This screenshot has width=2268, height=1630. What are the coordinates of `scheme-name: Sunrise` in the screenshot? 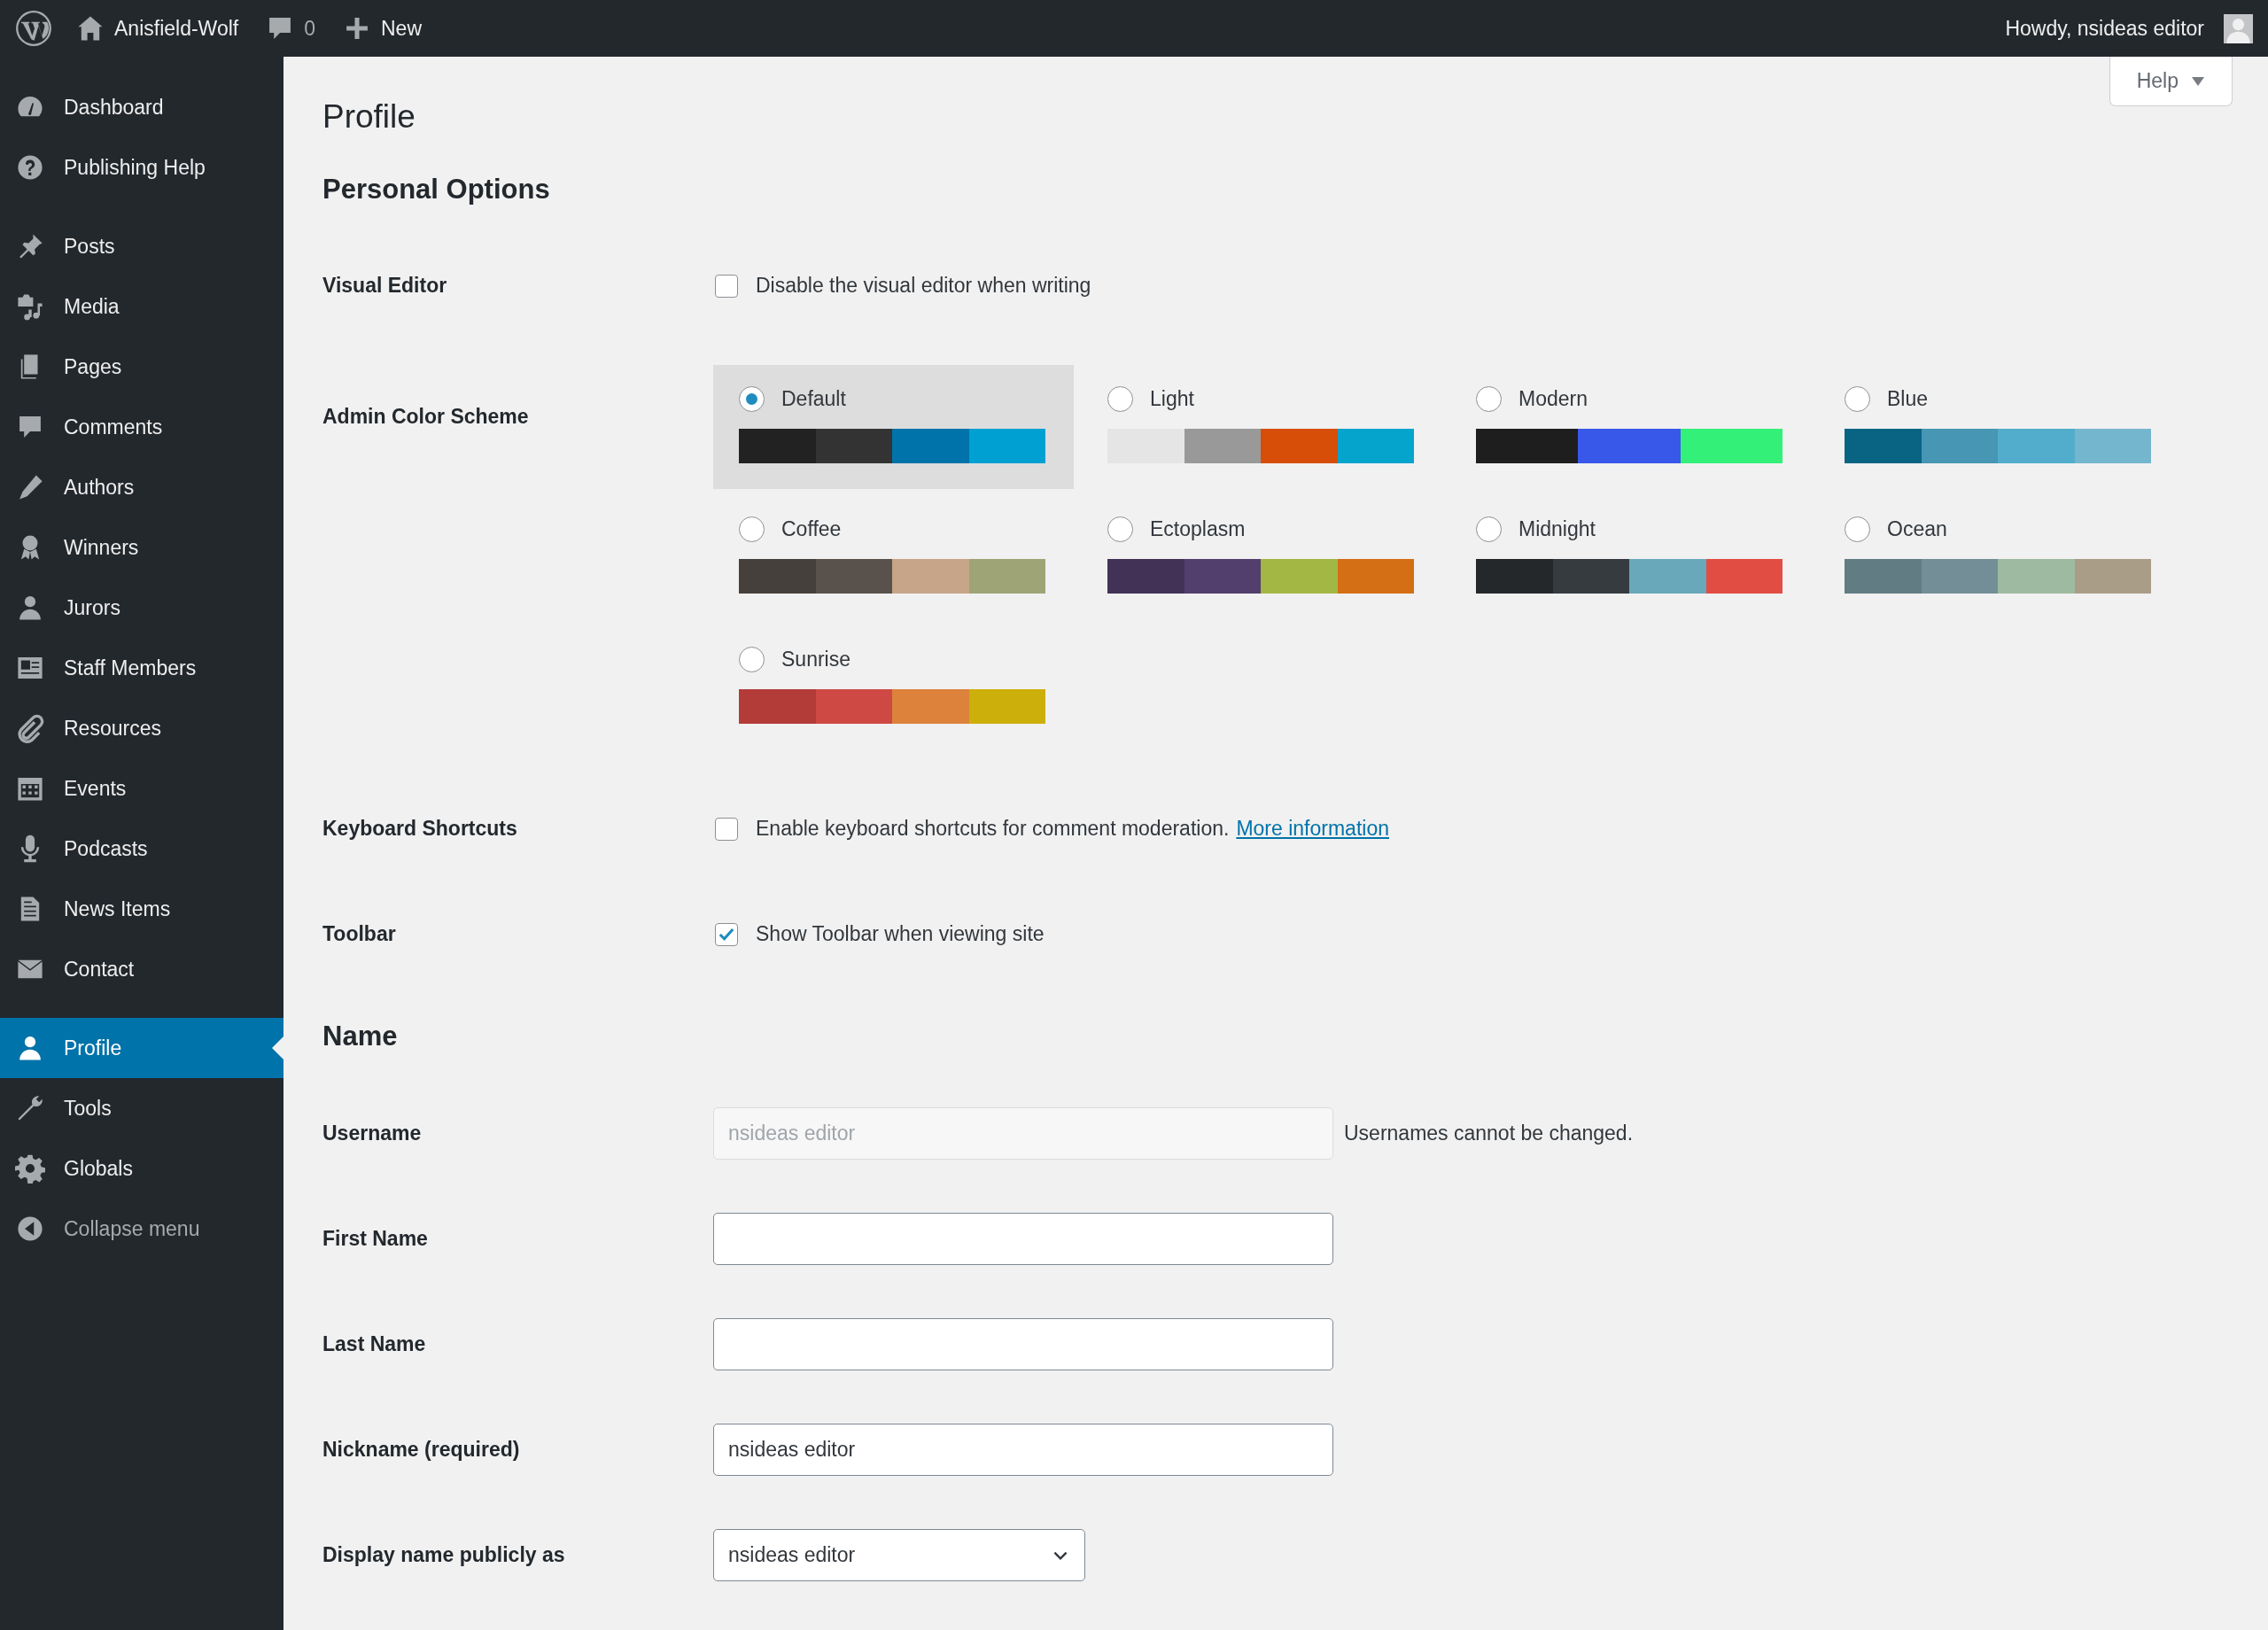 It's located at (815, 659).